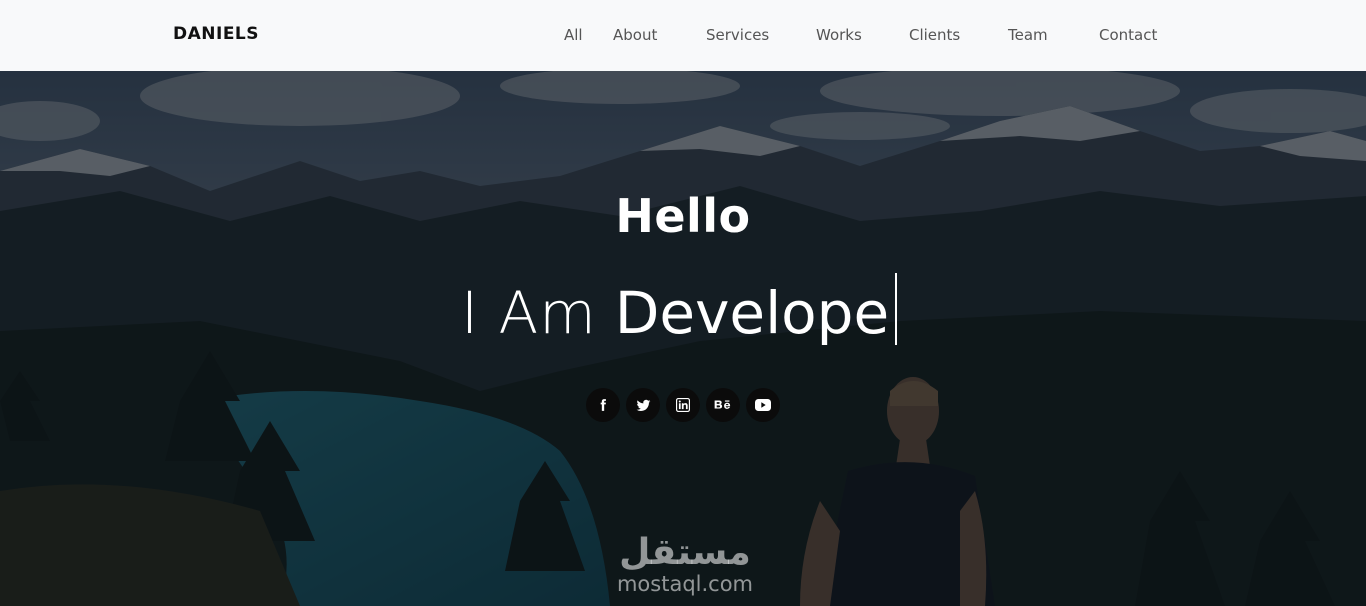 This screenshot has width=1366, height=606. What do you see at coordinates (1028, 35) in the screenshot?
I see `nav-item-team: Team` at bounding box center [1028, 35].